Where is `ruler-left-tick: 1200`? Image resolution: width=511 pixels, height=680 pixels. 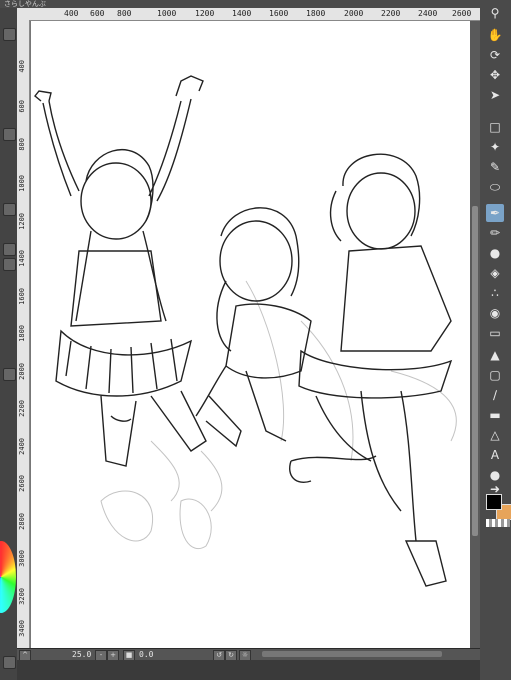 ruler-left-tick: 1200 is located at coordinates (22, 221).